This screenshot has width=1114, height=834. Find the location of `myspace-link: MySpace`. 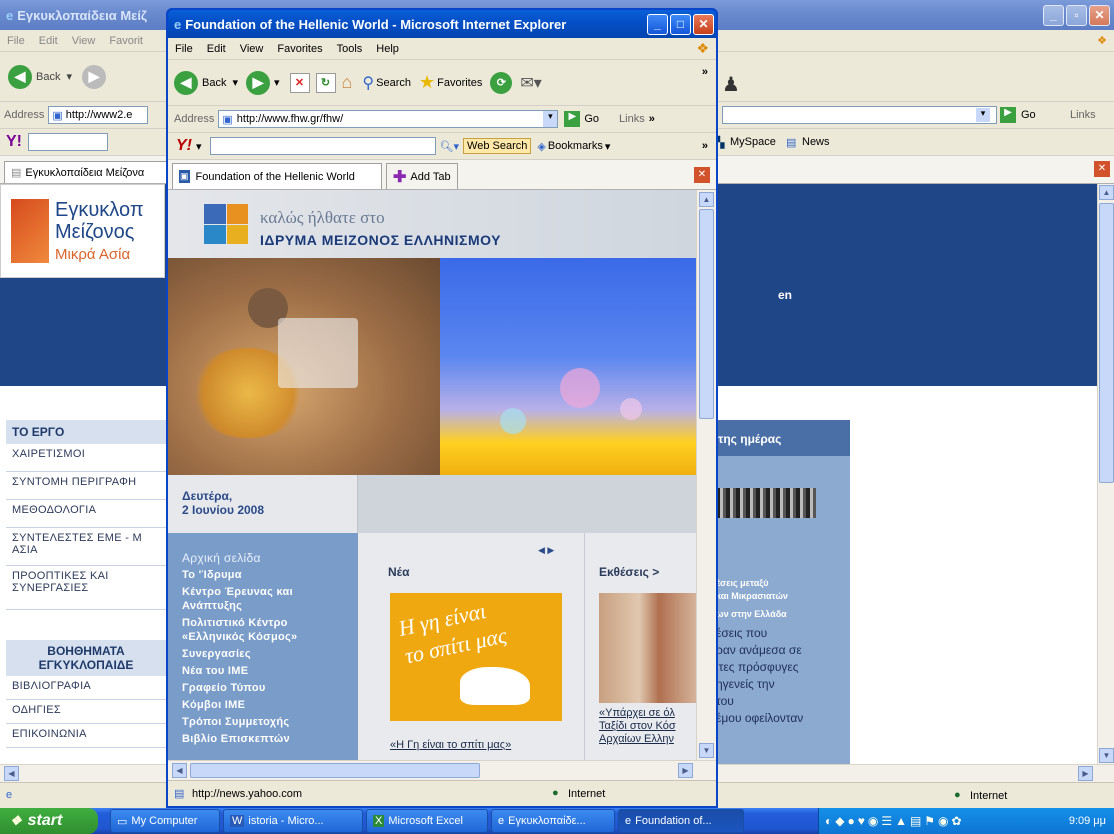

myspace-link: MySpace is located at coordinates (753, 142).